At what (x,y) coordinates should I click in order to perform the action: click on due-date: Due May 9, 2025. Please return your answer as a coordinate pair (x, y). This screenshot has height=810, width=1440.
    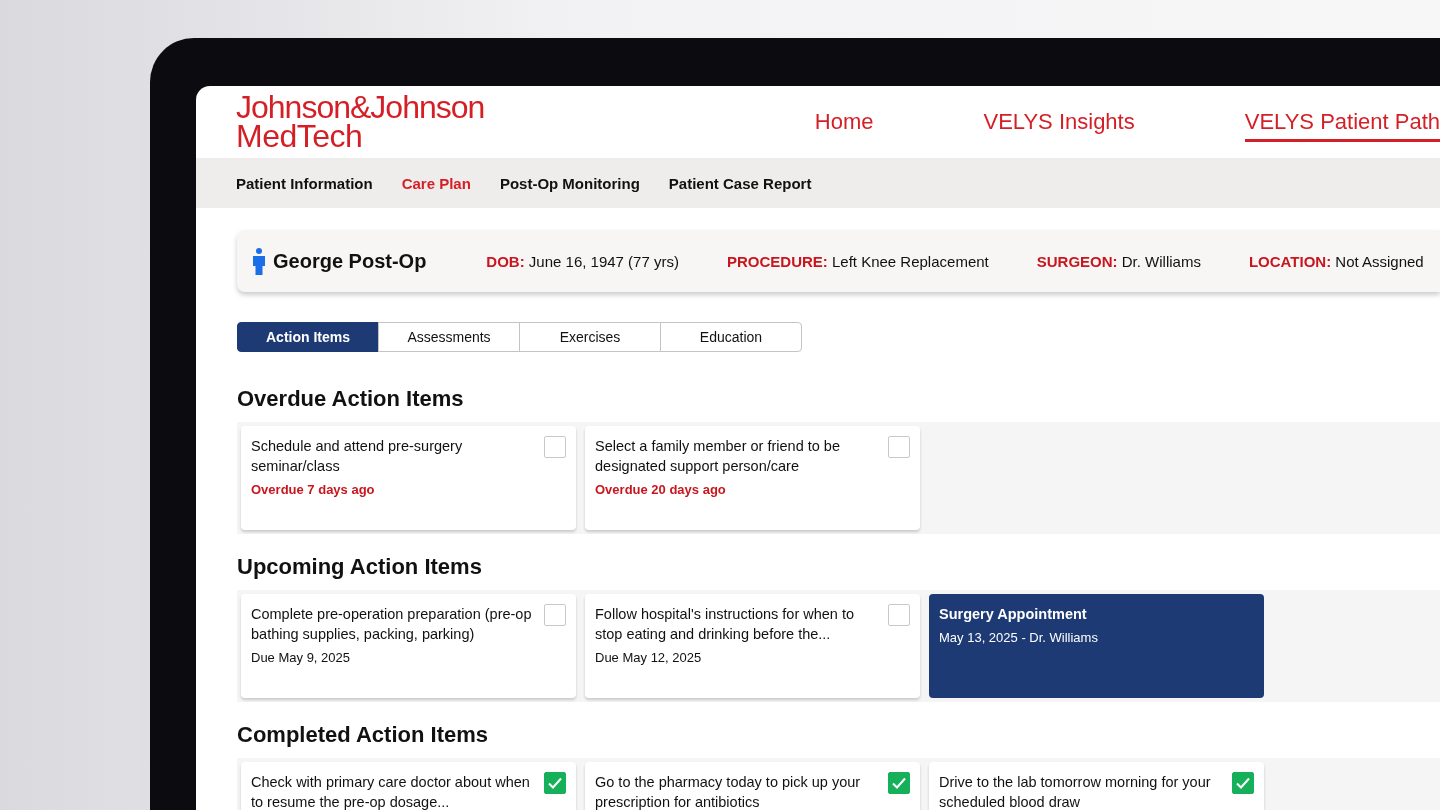
    Looking at the image, I should click on (301, 657).